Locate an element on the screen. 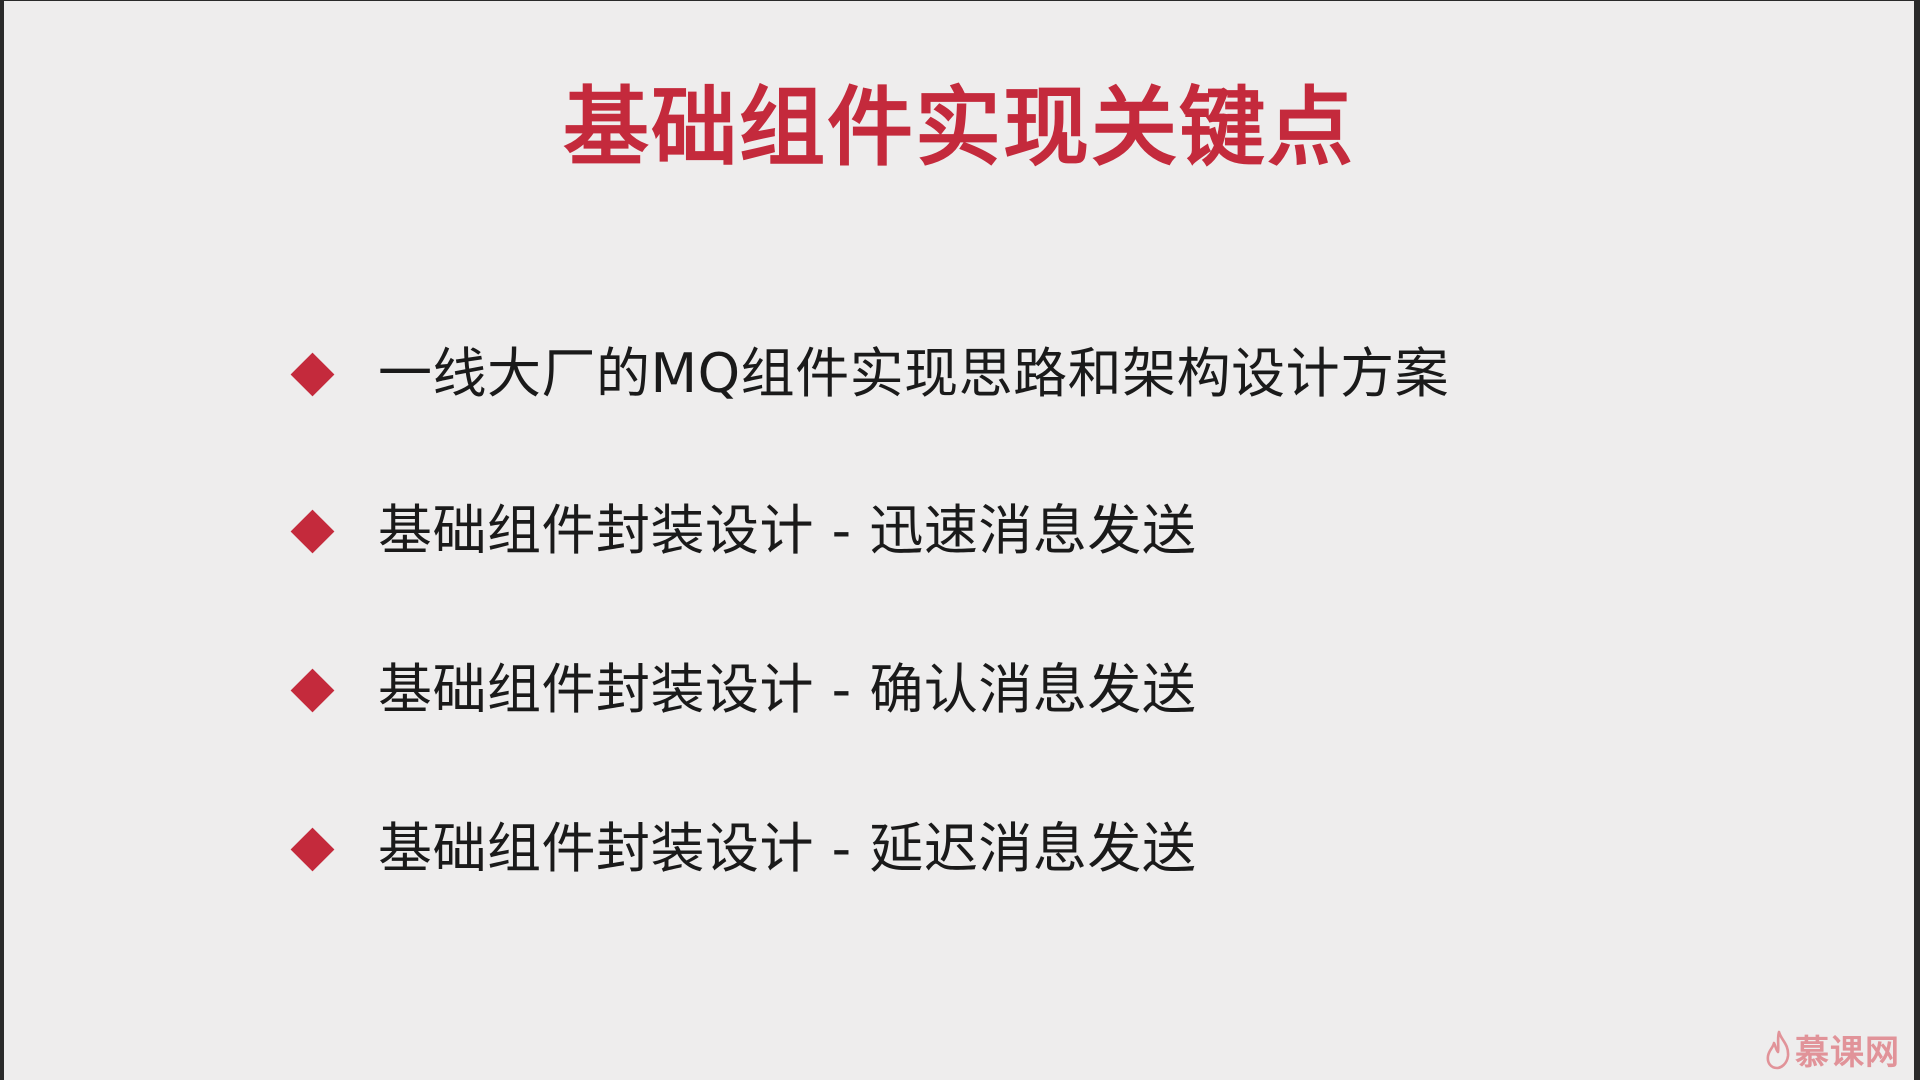 This screenshot has width=1920, height=1080. bullet-item: 基础组件封装设计 - 延迟消息发送 is located at coordinates (743, 849).